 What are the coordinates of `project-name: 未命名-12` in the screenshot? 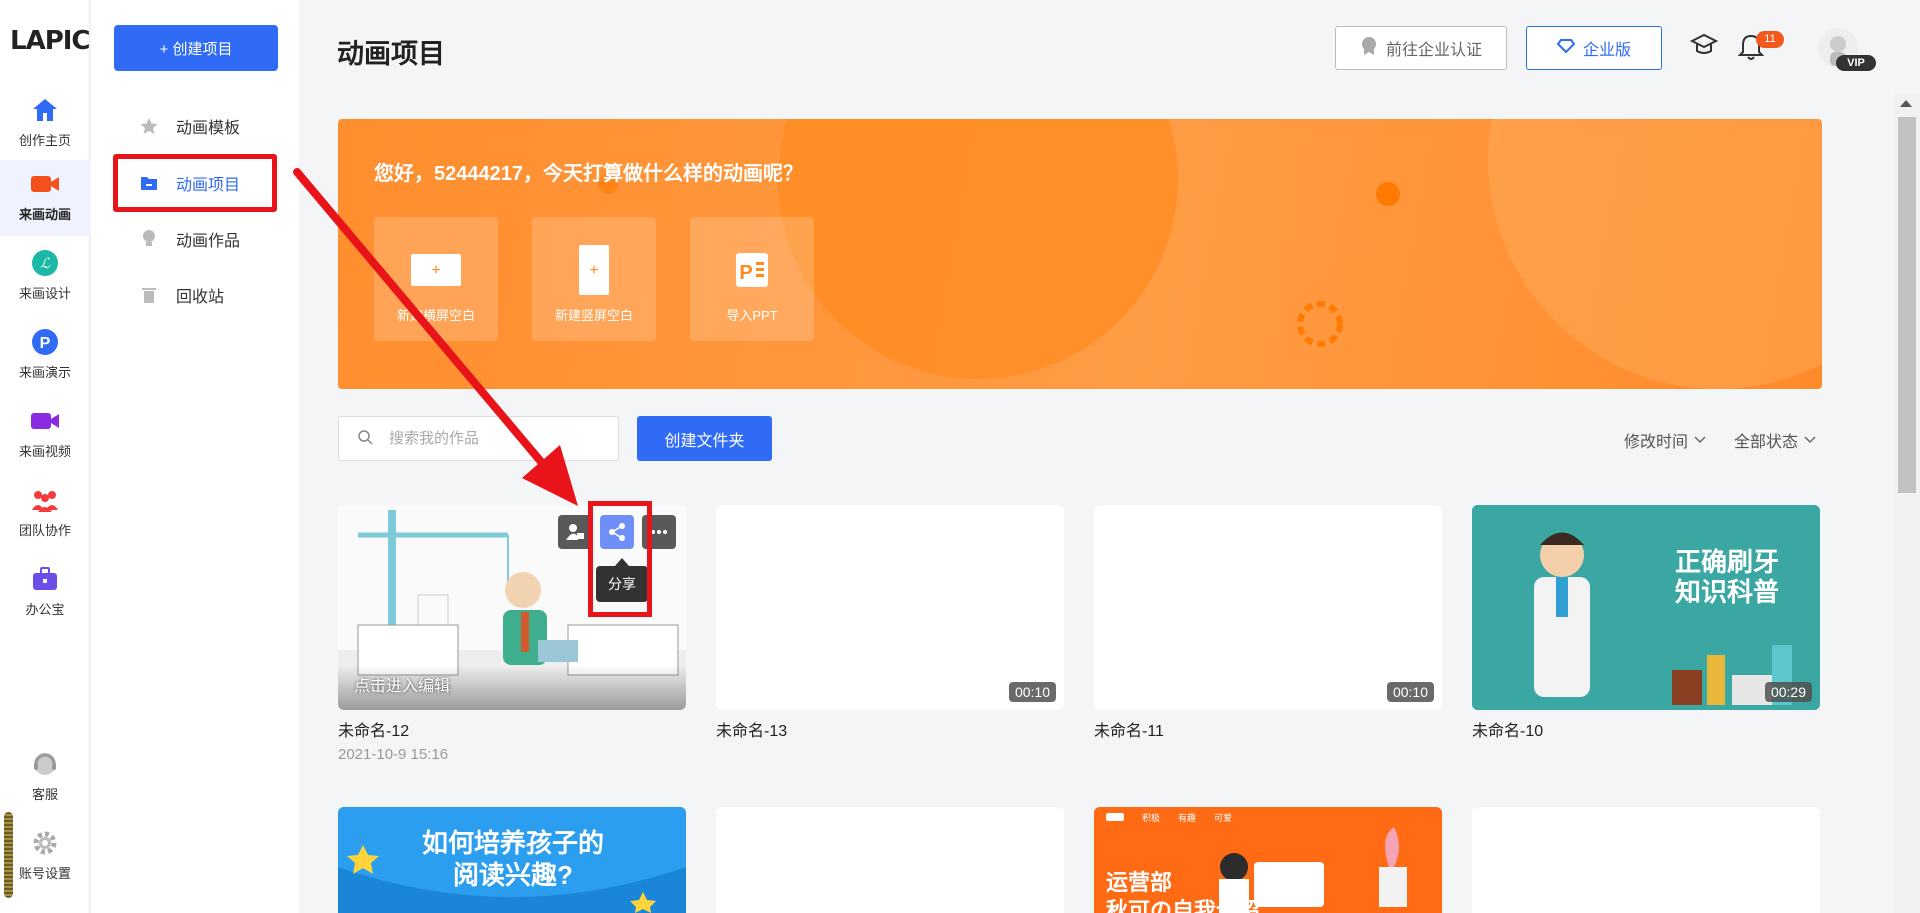 It's located at (374, 731).